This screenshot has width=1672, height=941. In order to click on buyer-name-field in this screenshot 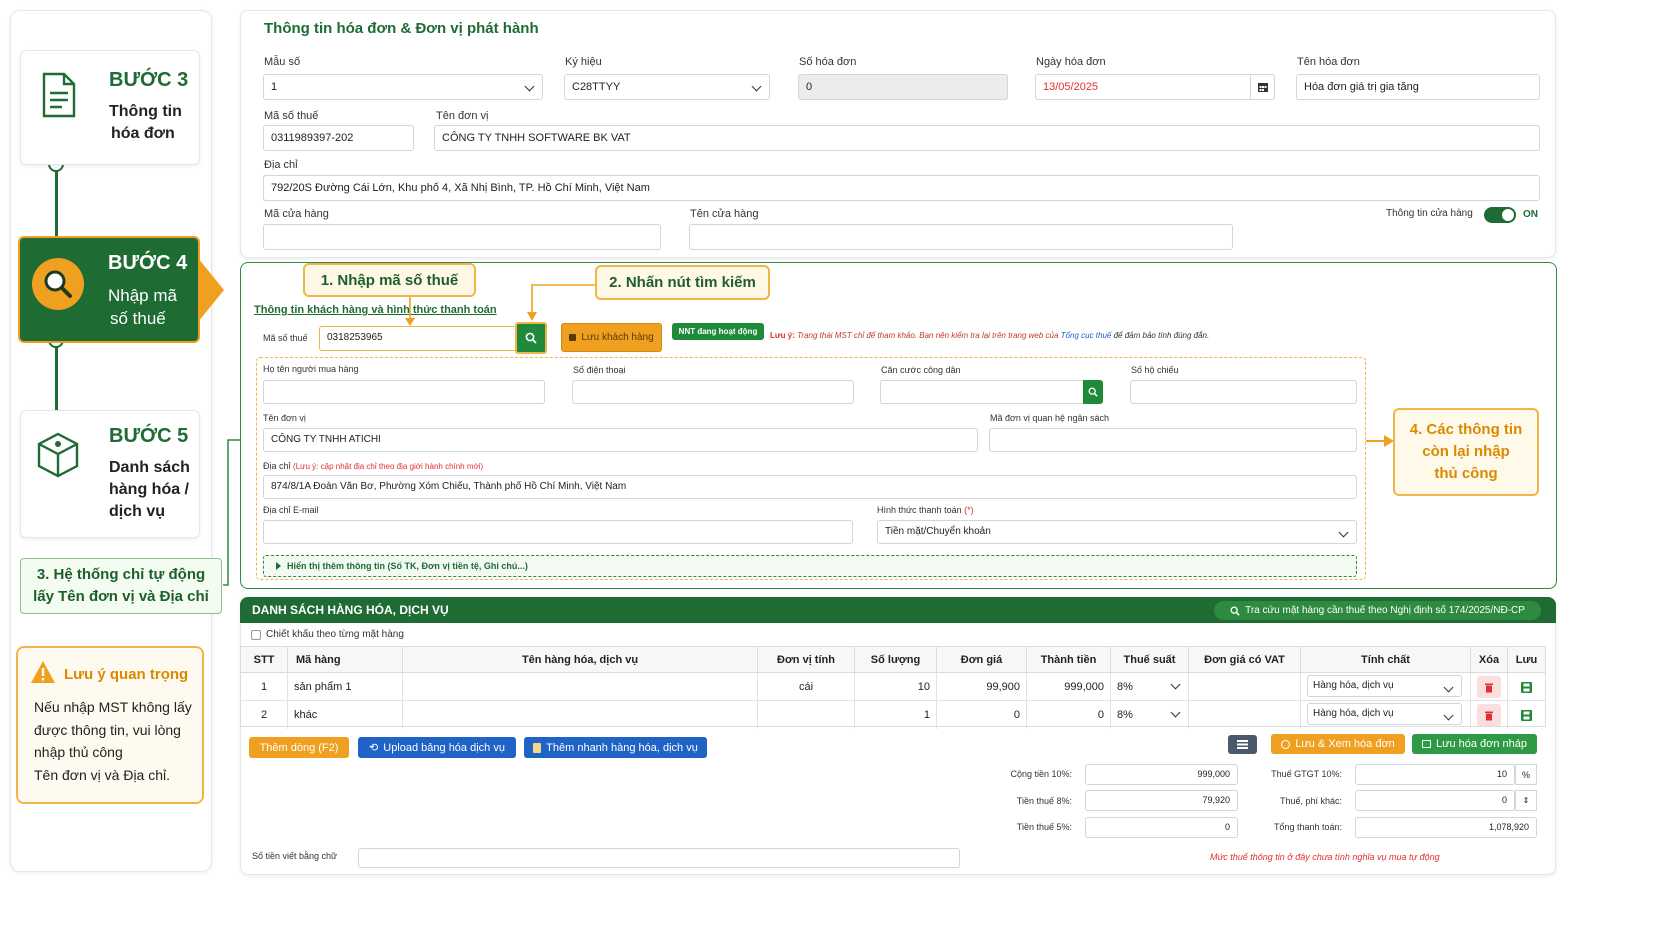, I will do `click(404, 392)`.